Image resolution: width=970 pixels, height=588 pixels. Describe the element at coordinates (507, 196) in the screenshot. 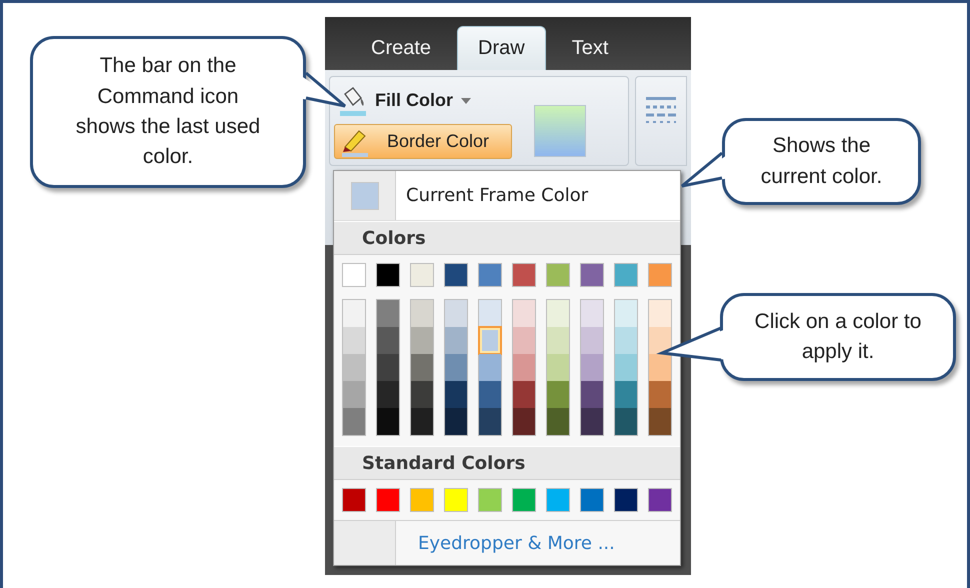

I see `current-color-item: Current Frame Color` at that location.